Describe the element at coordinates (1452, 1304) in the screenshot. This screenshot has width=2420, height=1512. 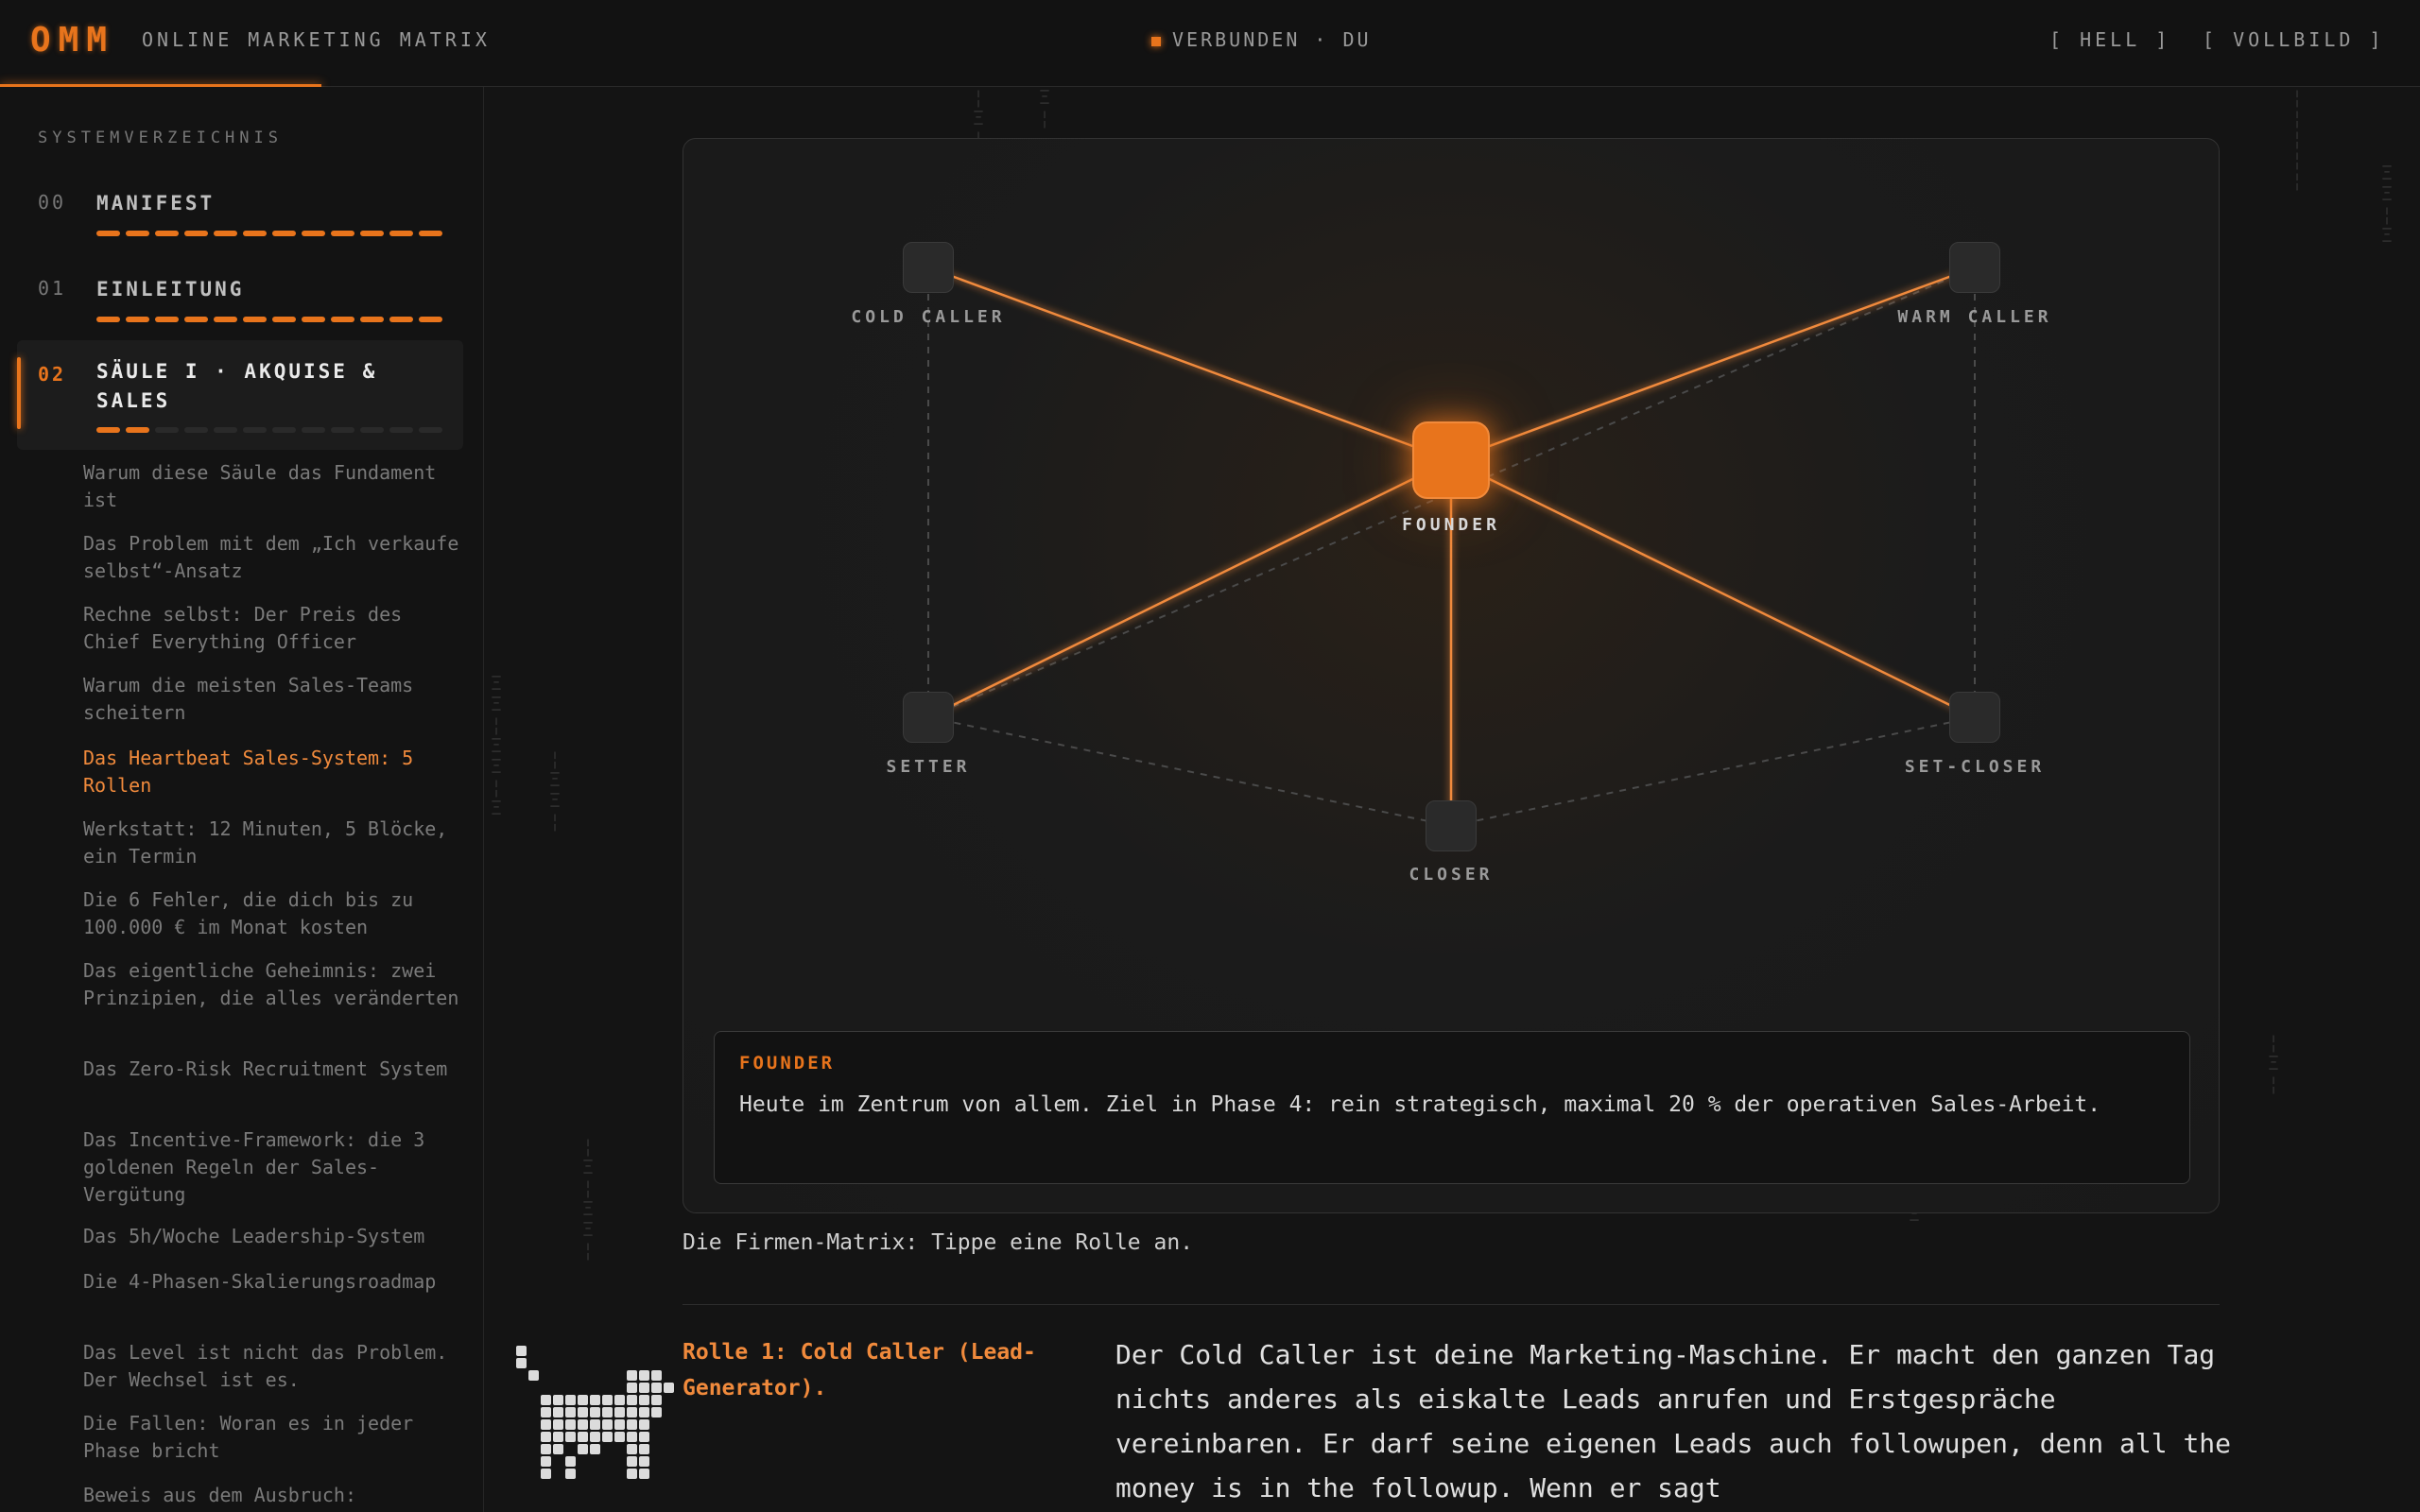
I see `divider` at that location.